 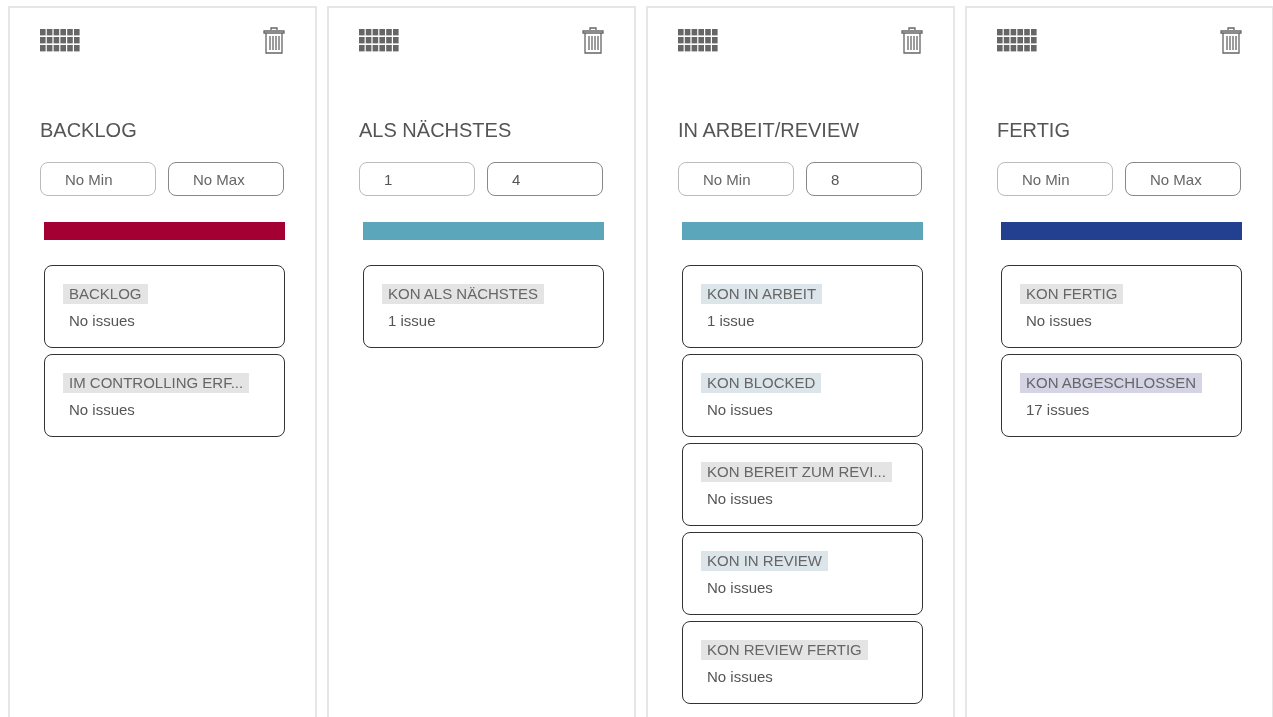 What do you see at coordinates (1058, 409) in the screenshot?
I see `issue-count: 17 issues` at bounding box center [1058, 409].